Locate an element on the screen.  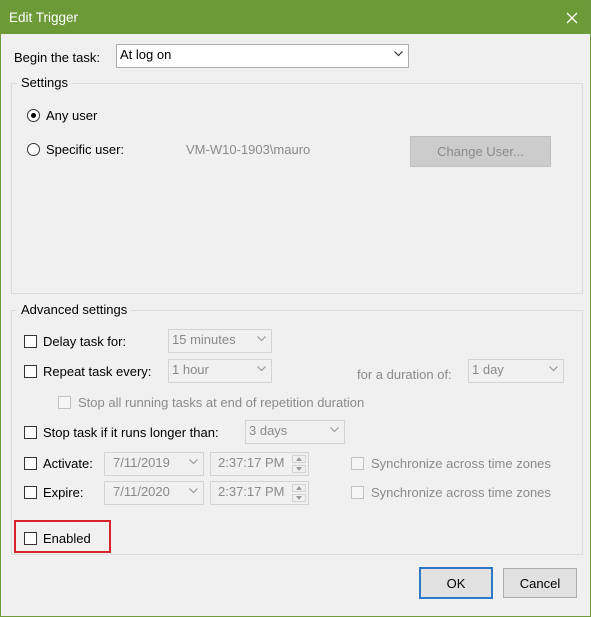
delay-task-value: 15 minutes is located at coordinates (204, 339).